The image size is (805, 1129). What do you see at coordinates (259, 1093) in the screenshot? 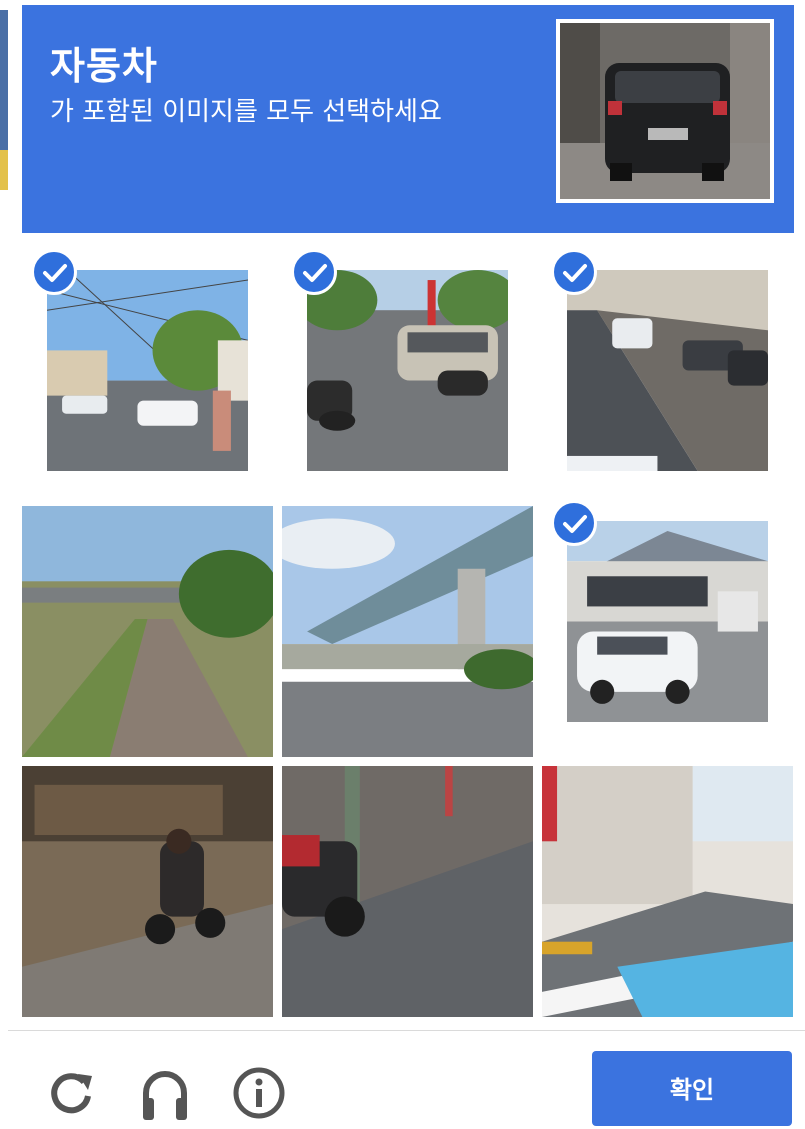
I see `info-icon` at bounding box center [259, 1093].